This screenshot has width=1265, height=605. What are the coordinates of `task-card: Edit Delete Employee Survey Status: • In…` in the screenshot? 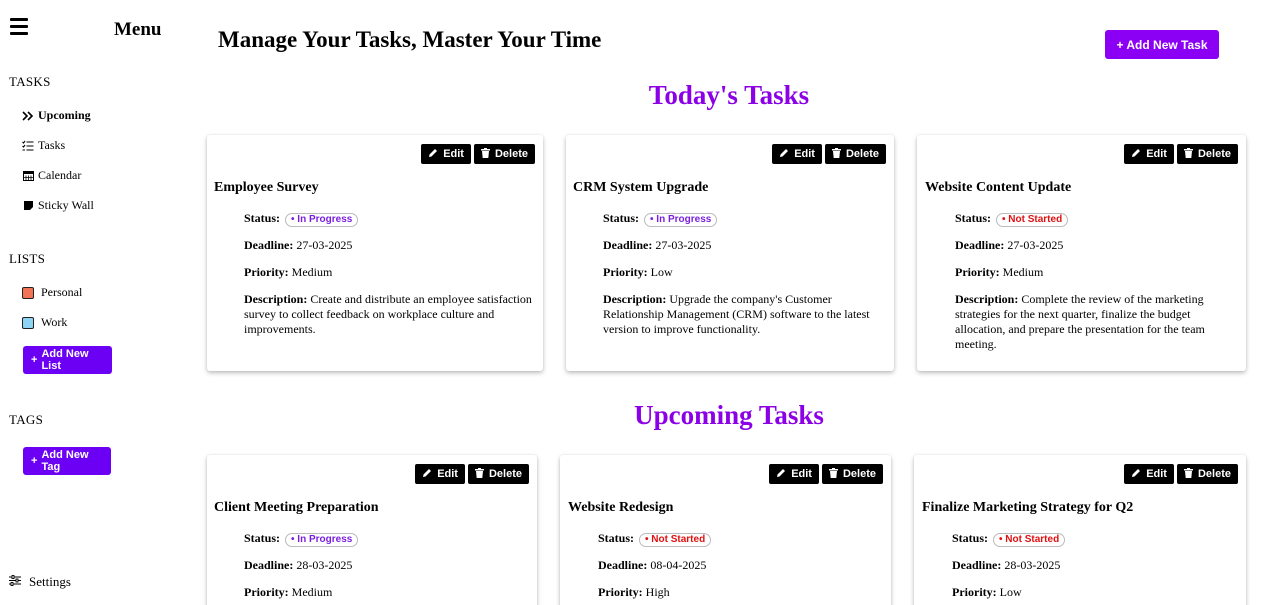 It's located at (375, 253).